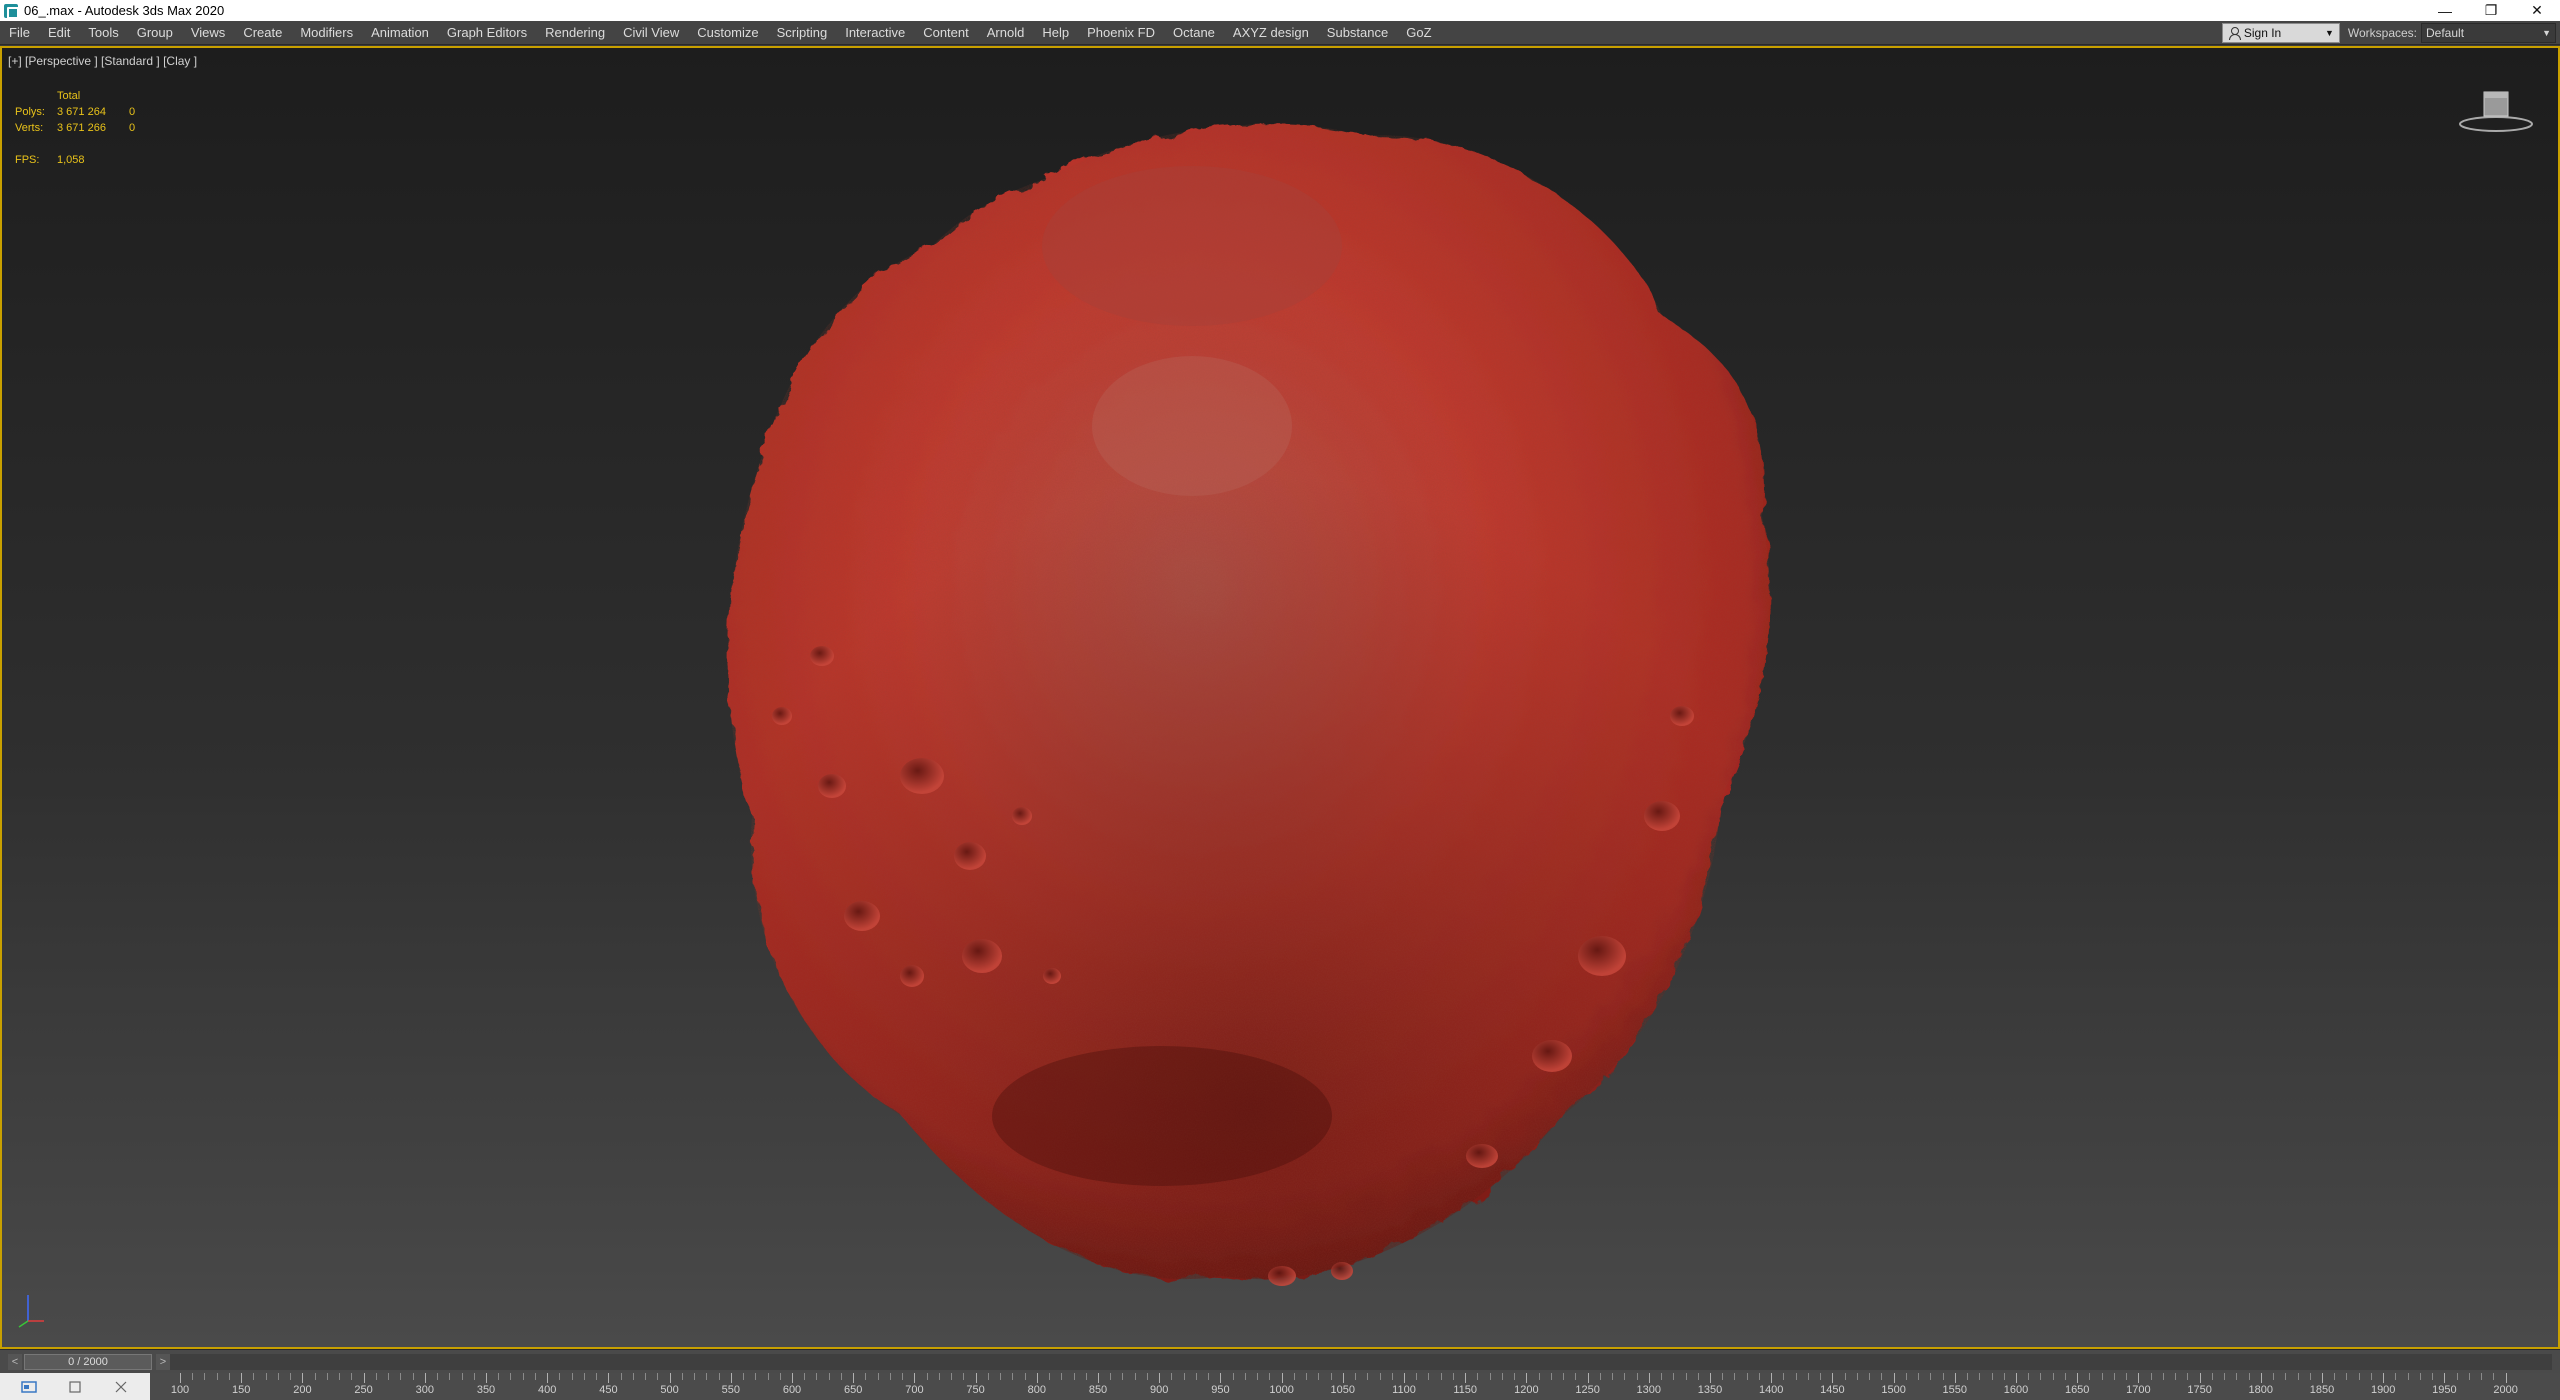  Describe the element at coordinates (853, 1390) in the screenshot. I see `ruler-label: 650` at that location.